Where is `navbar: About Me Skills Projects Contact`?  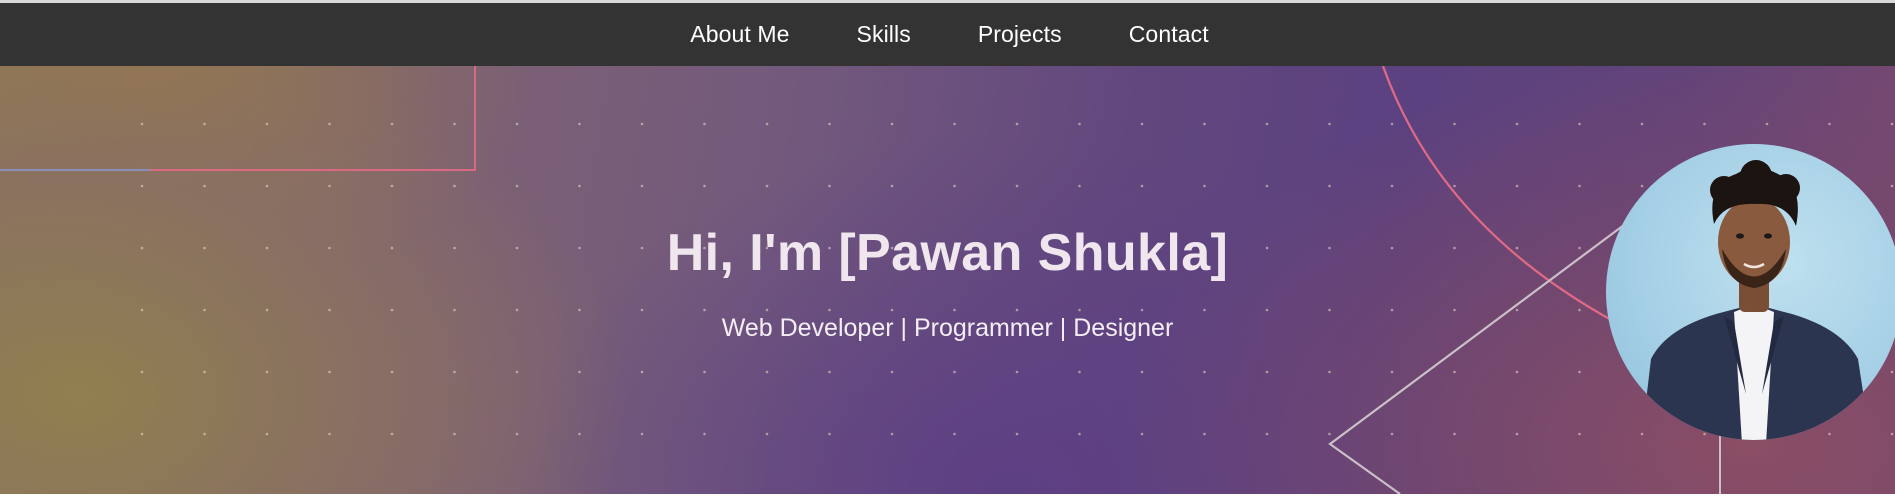
navbar: About Me Skills Projects Contact is located at coordinates (947, 34).